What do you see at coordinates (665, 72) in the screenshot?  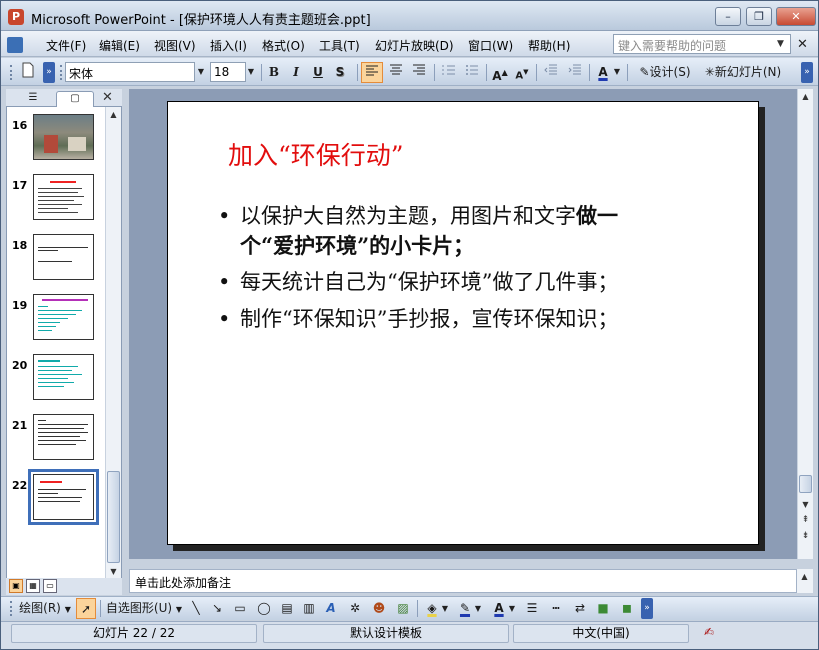 I see `design-button: ✎设计(S)` at bounding box center [665, 72].